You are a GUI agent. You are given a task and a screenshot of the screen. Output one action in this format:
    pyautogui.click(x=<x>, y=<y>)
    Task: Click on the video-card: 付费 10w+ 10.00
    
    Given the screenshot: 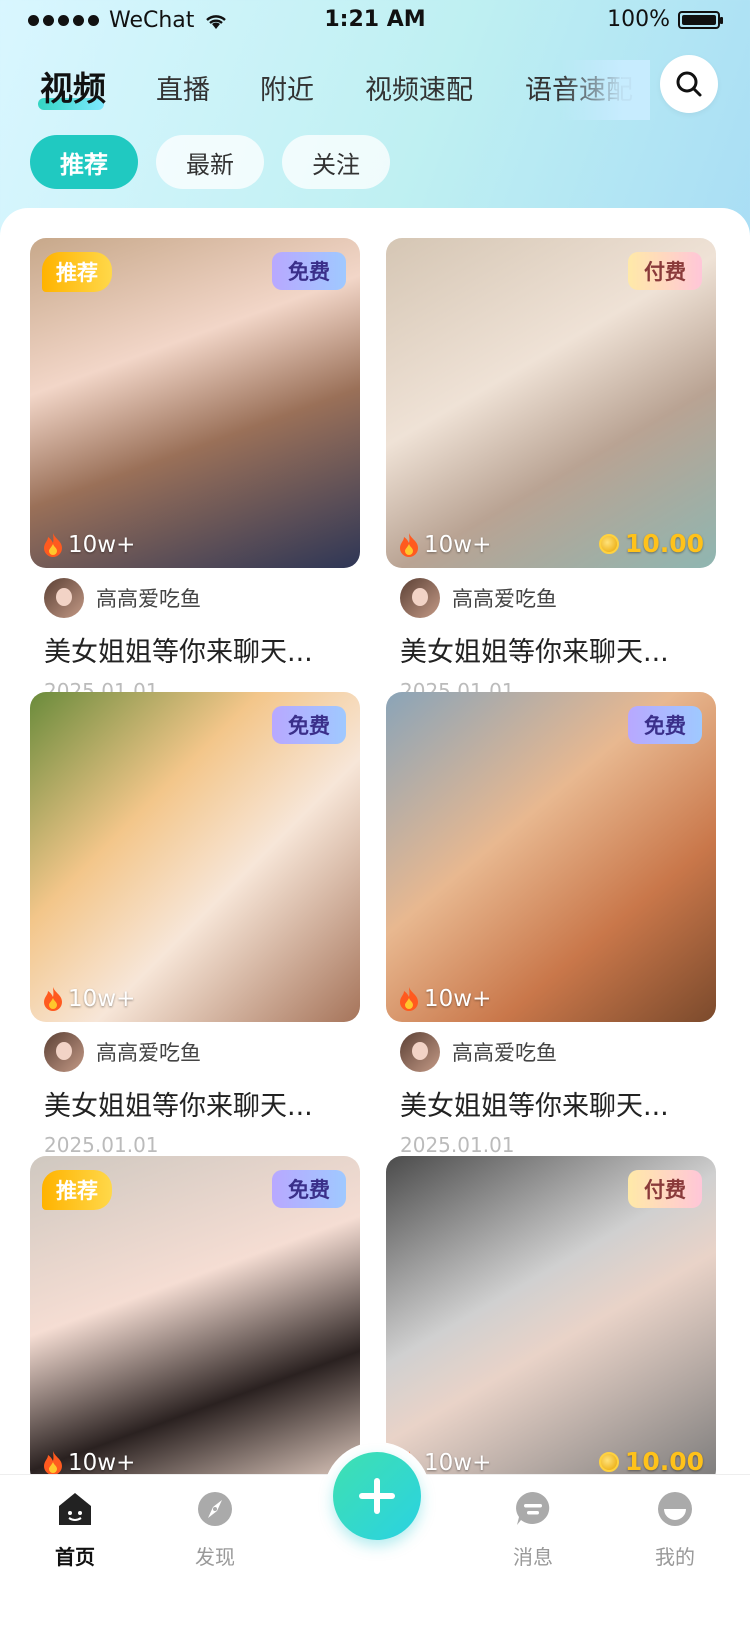 What is the action you would take?
    pyautogui.click(x=551, y=1321)
    